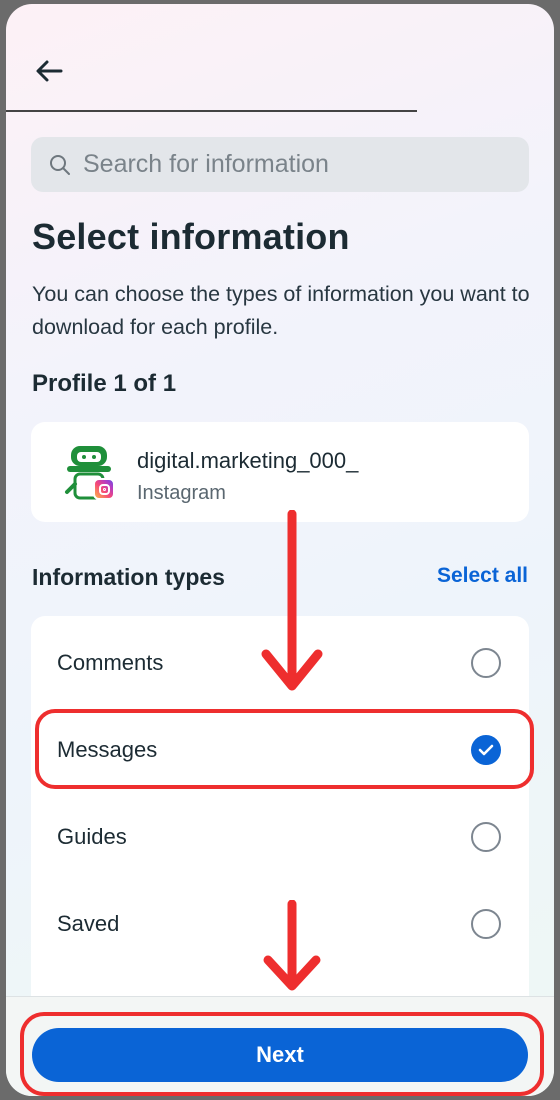 This screenshot has width=560, height=1100. Describe the element at coordinates (92, 836) in the screenshot. I see `list-item-label: Guides` at that location.